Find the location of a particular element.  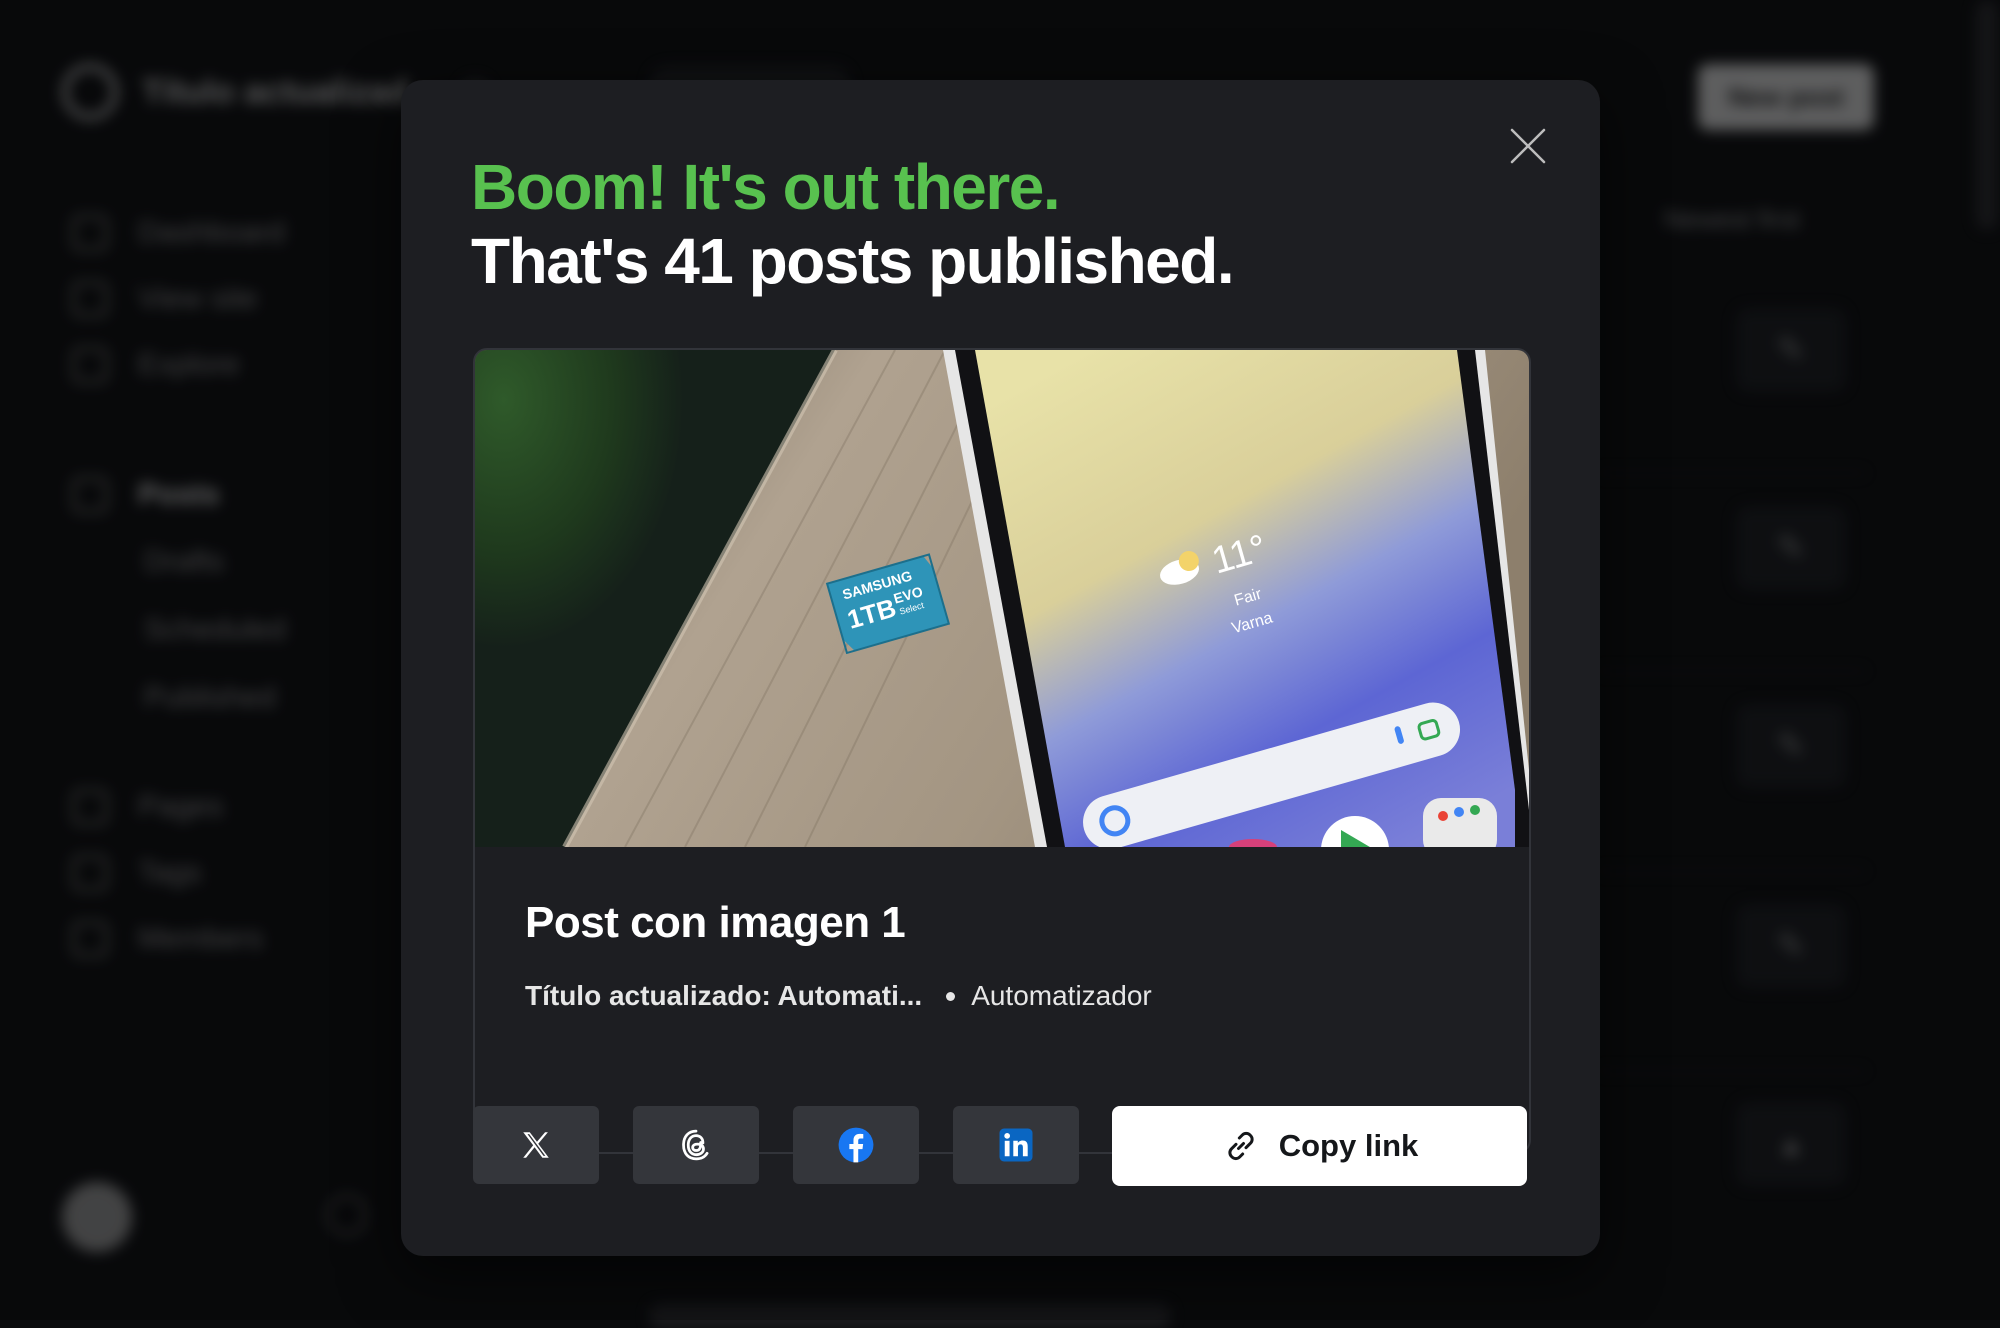

facebook-icon is located at coordinates (856, 1145).